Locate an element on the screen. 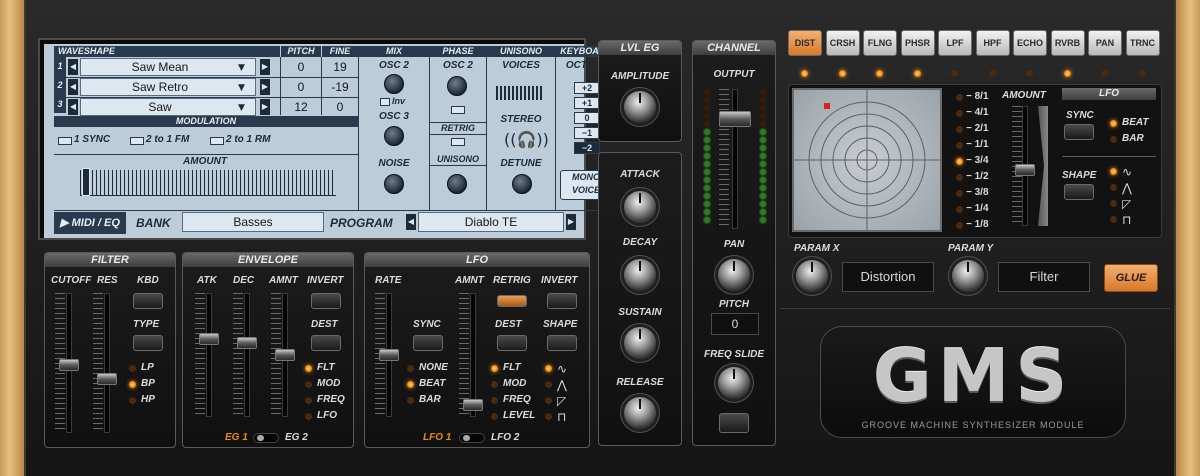 This screenshot has width=1200, height=476. output-fader is located at coordinates (735, 159).